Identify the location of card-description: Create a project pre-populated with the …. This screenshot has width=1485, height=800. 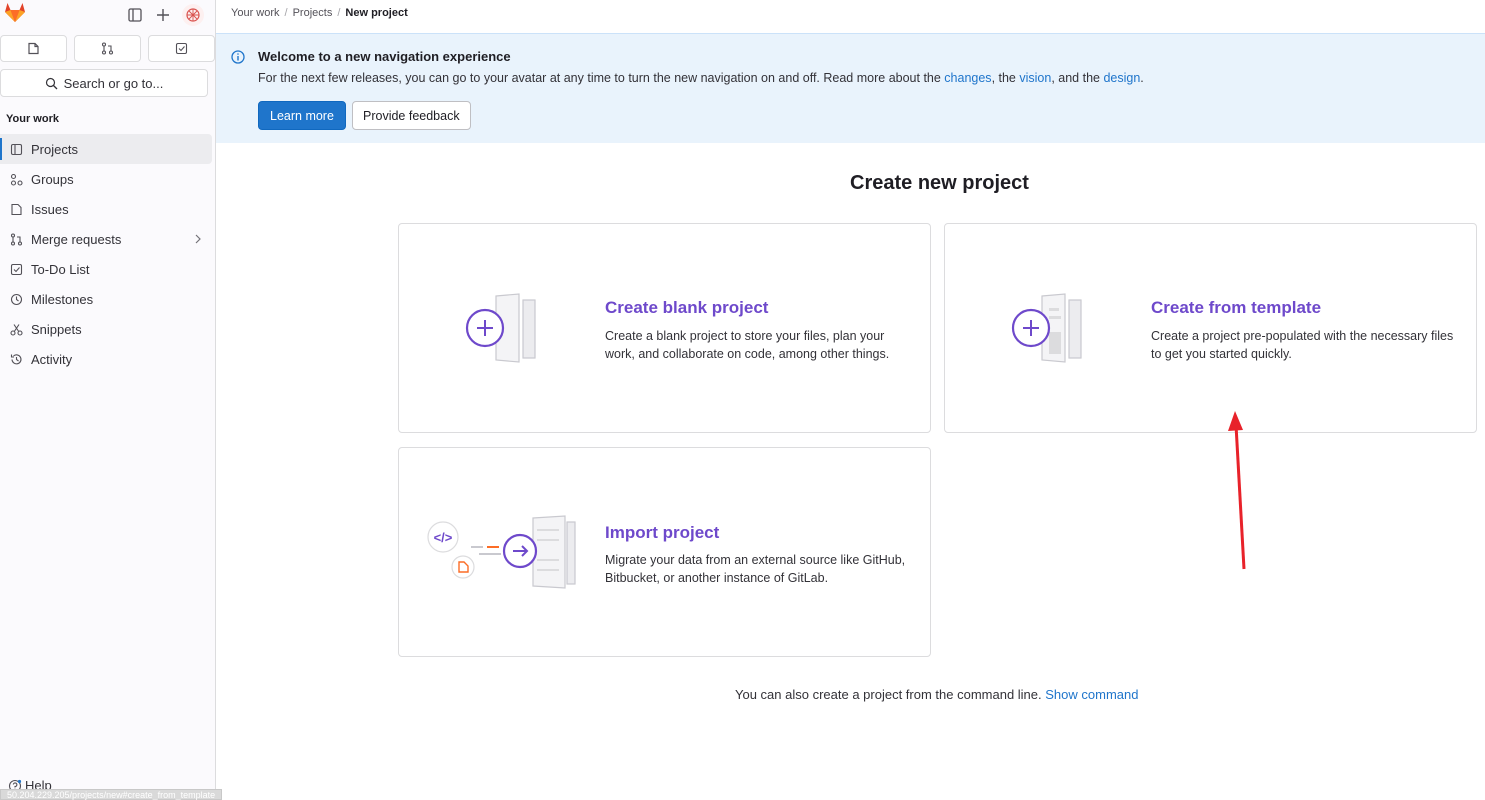
(1302, 345).